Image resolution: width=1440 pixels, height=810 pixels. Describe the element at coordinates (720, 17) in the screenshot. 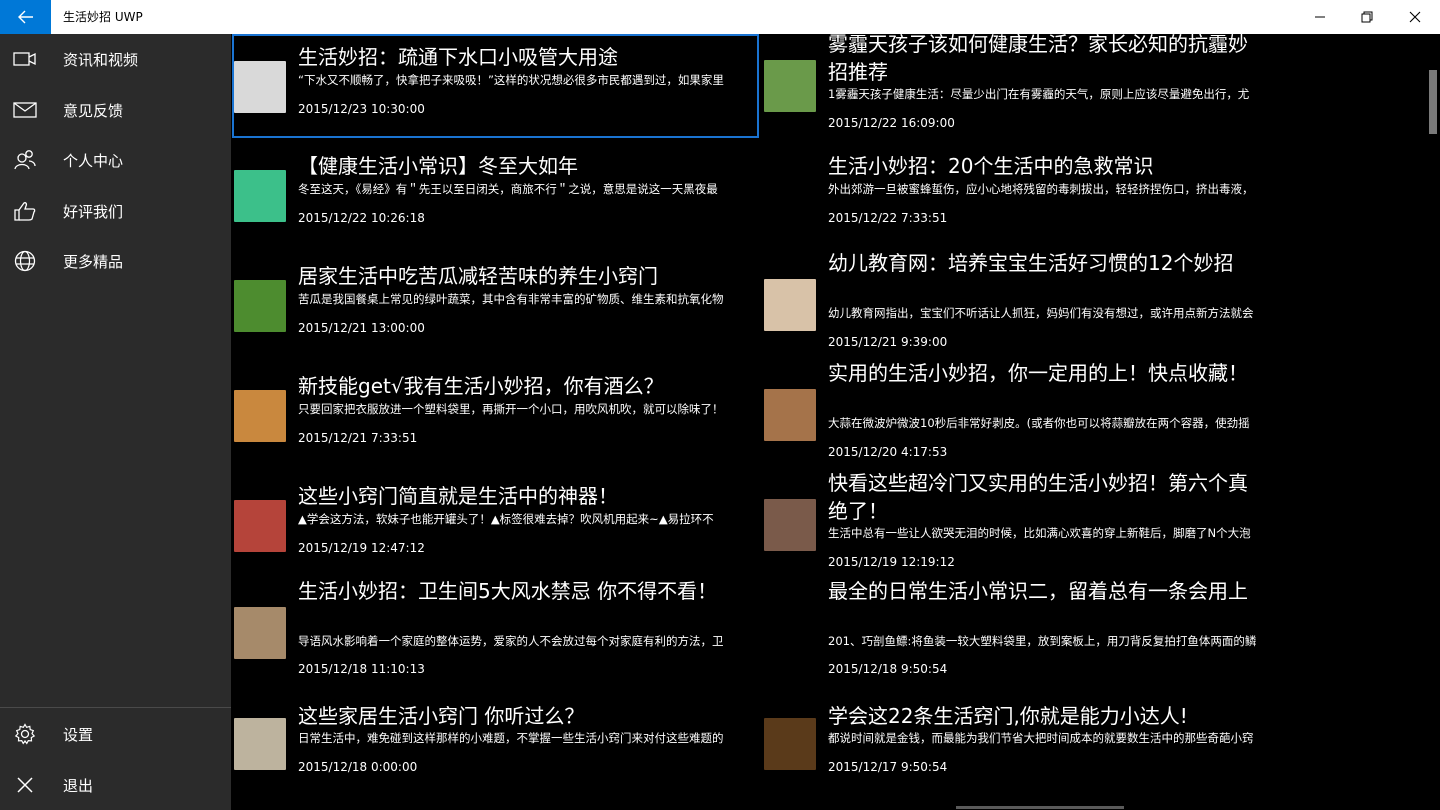

I see `title-bar: 生活妙招 UWP` at that location.